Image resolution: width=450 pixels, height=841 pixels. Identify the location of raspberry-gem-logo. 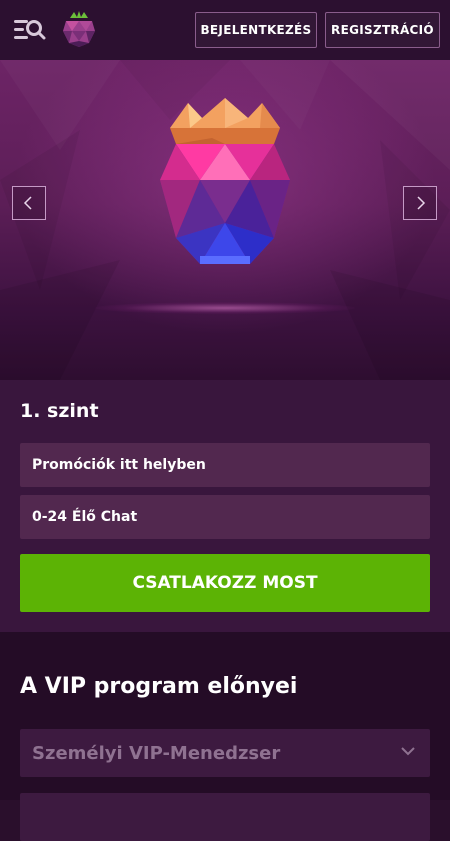
(79, 29).